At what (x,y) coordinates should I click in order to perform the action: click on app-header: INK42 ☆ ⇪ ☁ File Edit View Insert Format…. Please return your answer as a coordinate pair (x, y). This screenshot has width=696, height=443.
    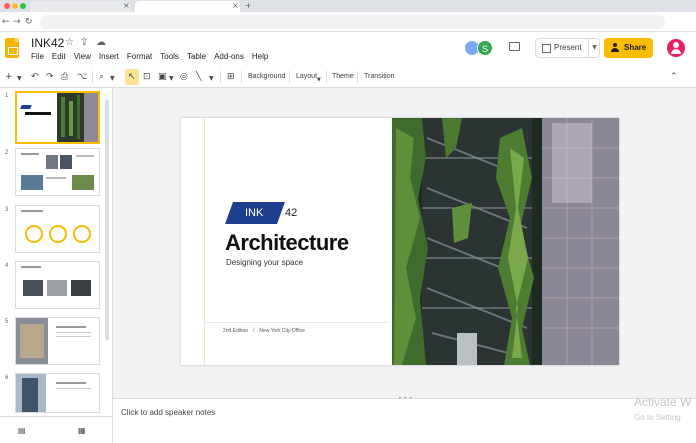
    Looking at the image, I should click on (348, 49).